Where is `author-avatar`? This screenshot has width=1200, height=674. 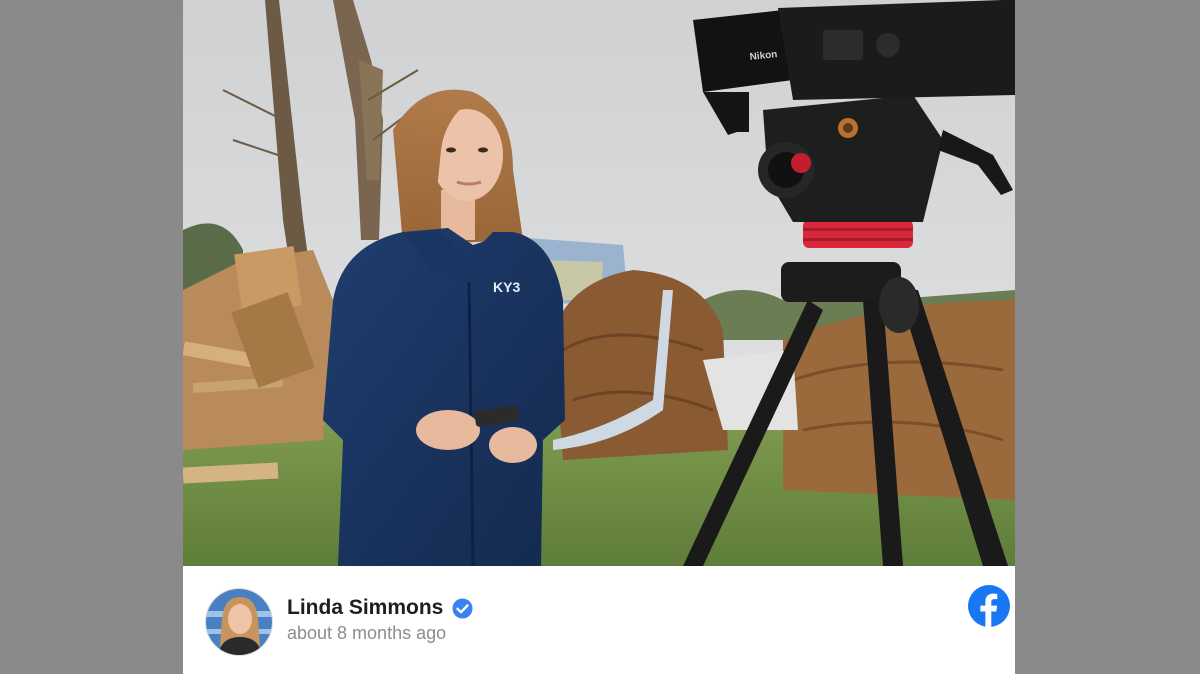 author-avatar is located at coordinates (239, 622).